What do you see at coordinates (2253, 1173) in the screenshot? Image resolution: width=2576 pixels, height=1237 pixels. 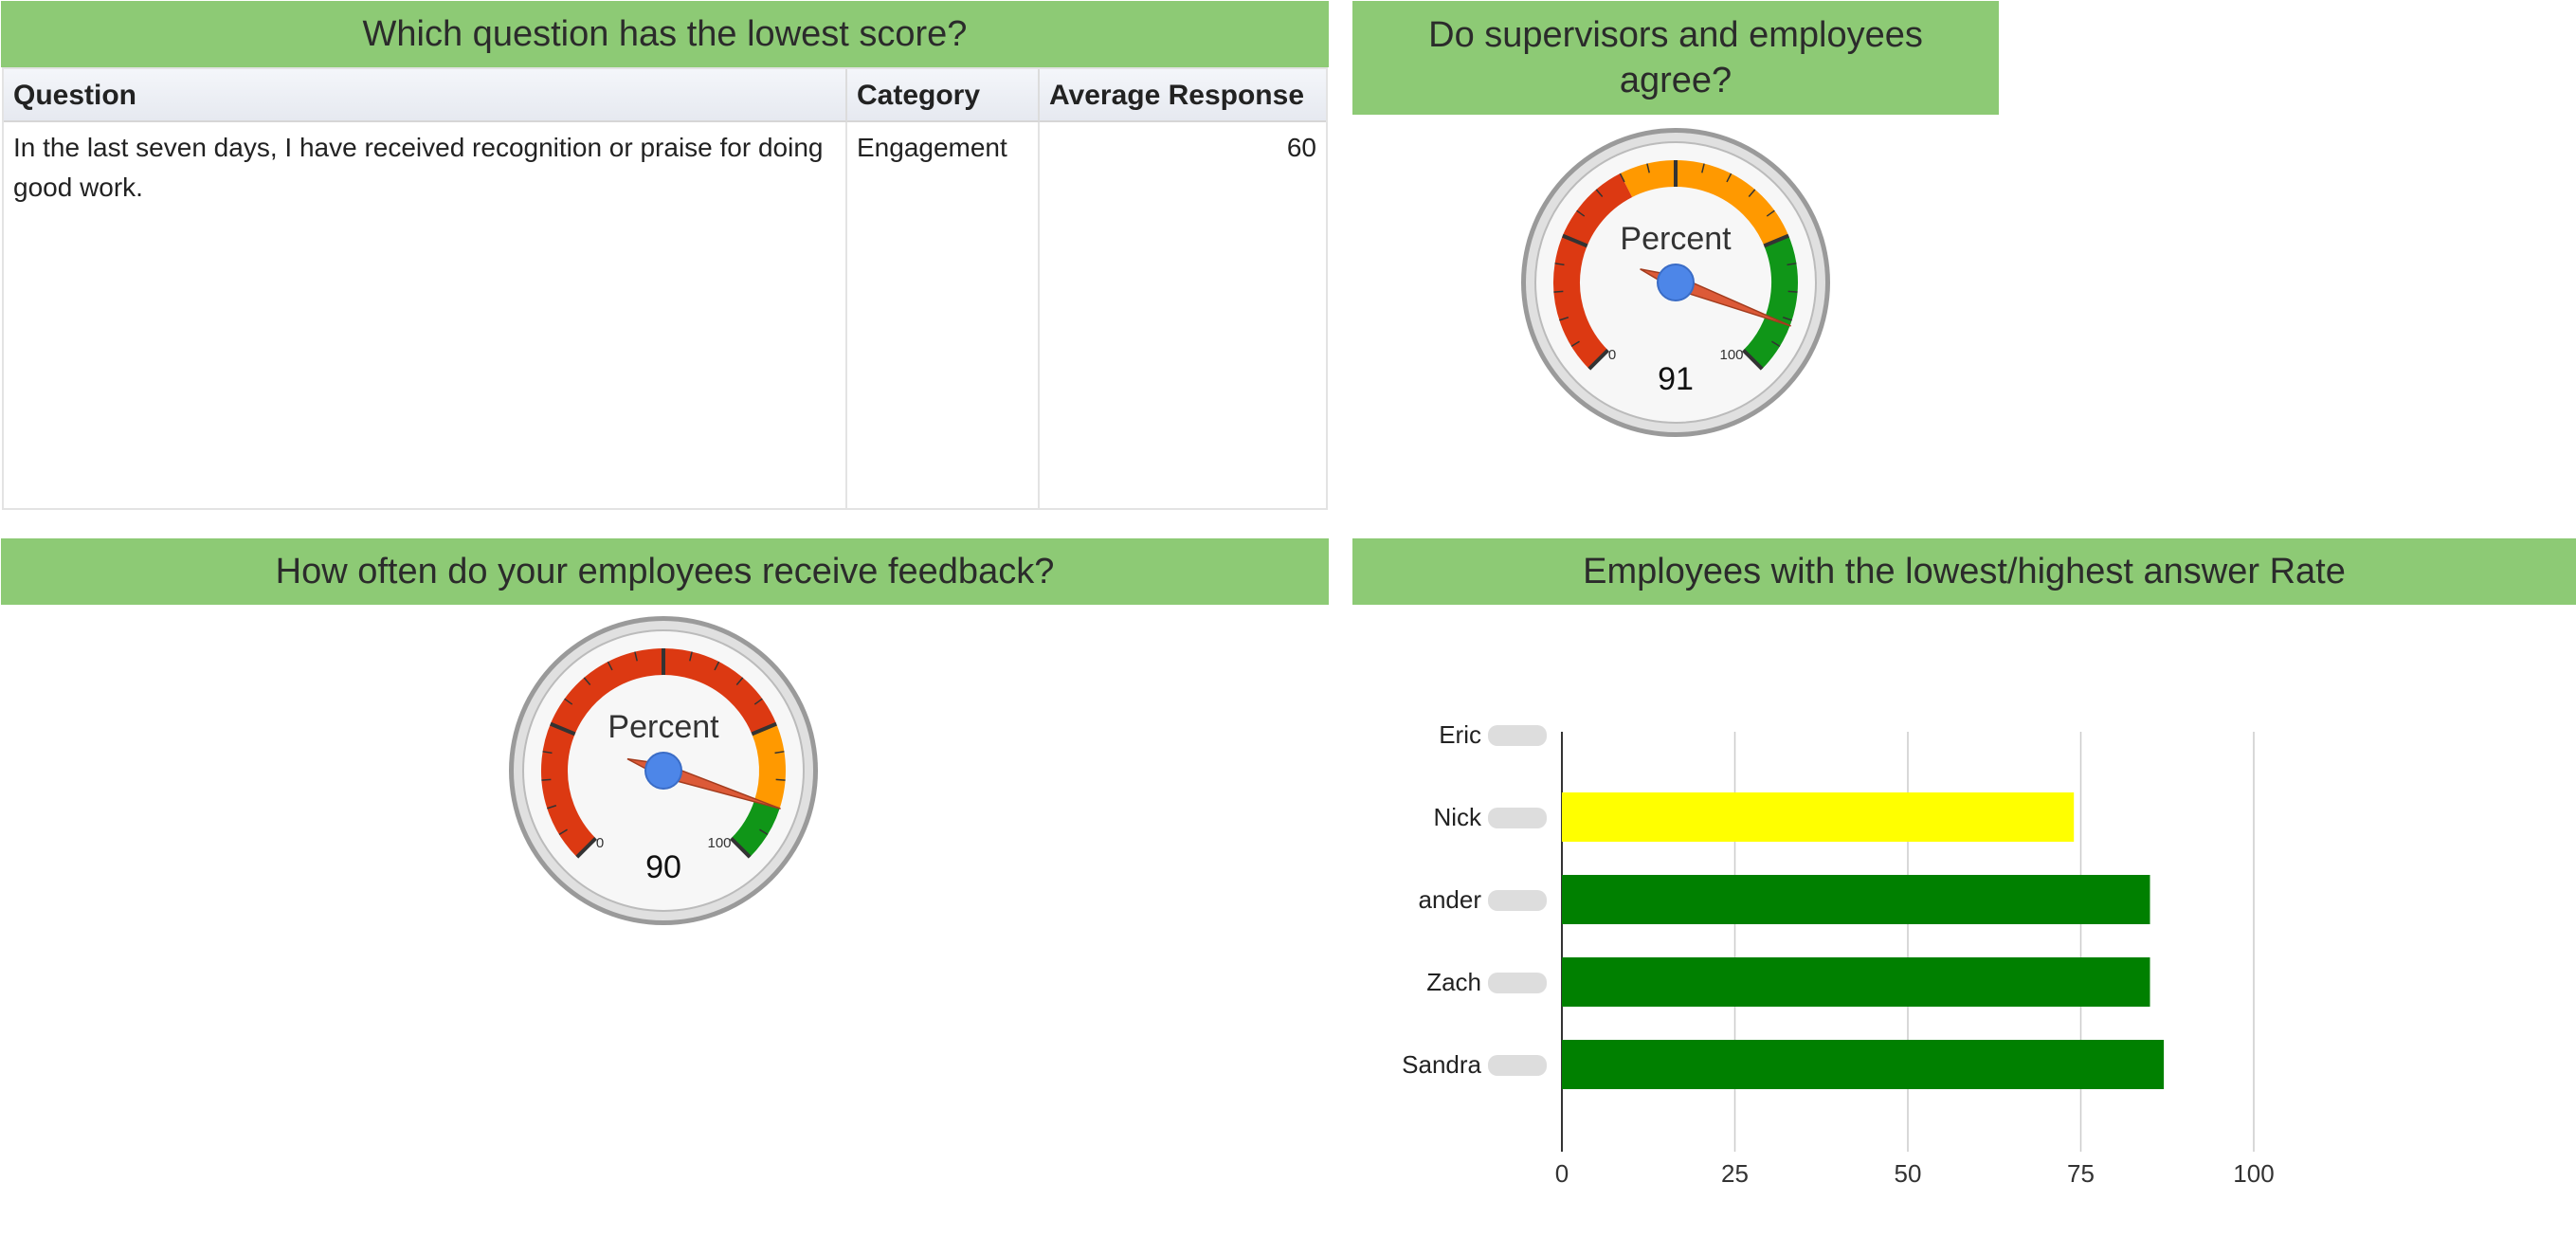 I see `x-tick-label: 100` at bounding box center [2253, 1173].